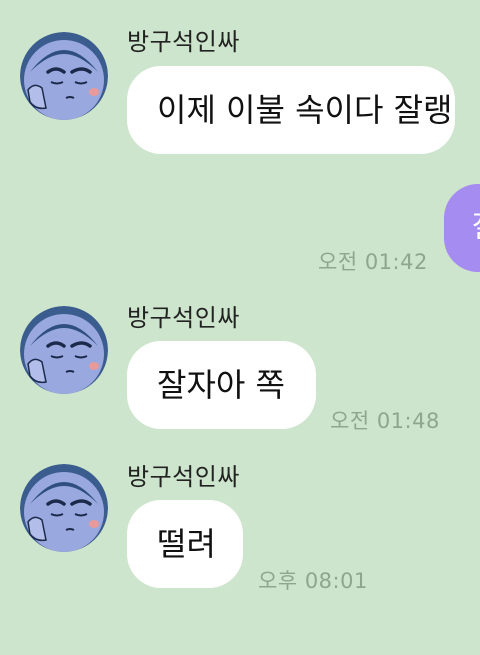  Describe the element at coordinates (221, 385) in the screenshot. I see `message-bubble: 잘자아 쪽` at that location.